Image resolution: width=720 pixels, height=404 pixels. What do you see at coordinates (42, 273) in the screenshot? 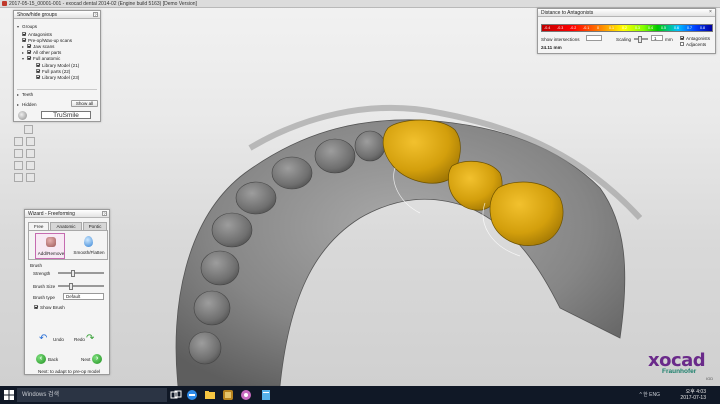
I see `strength-label: Strength` at bounding box center [42, 273].